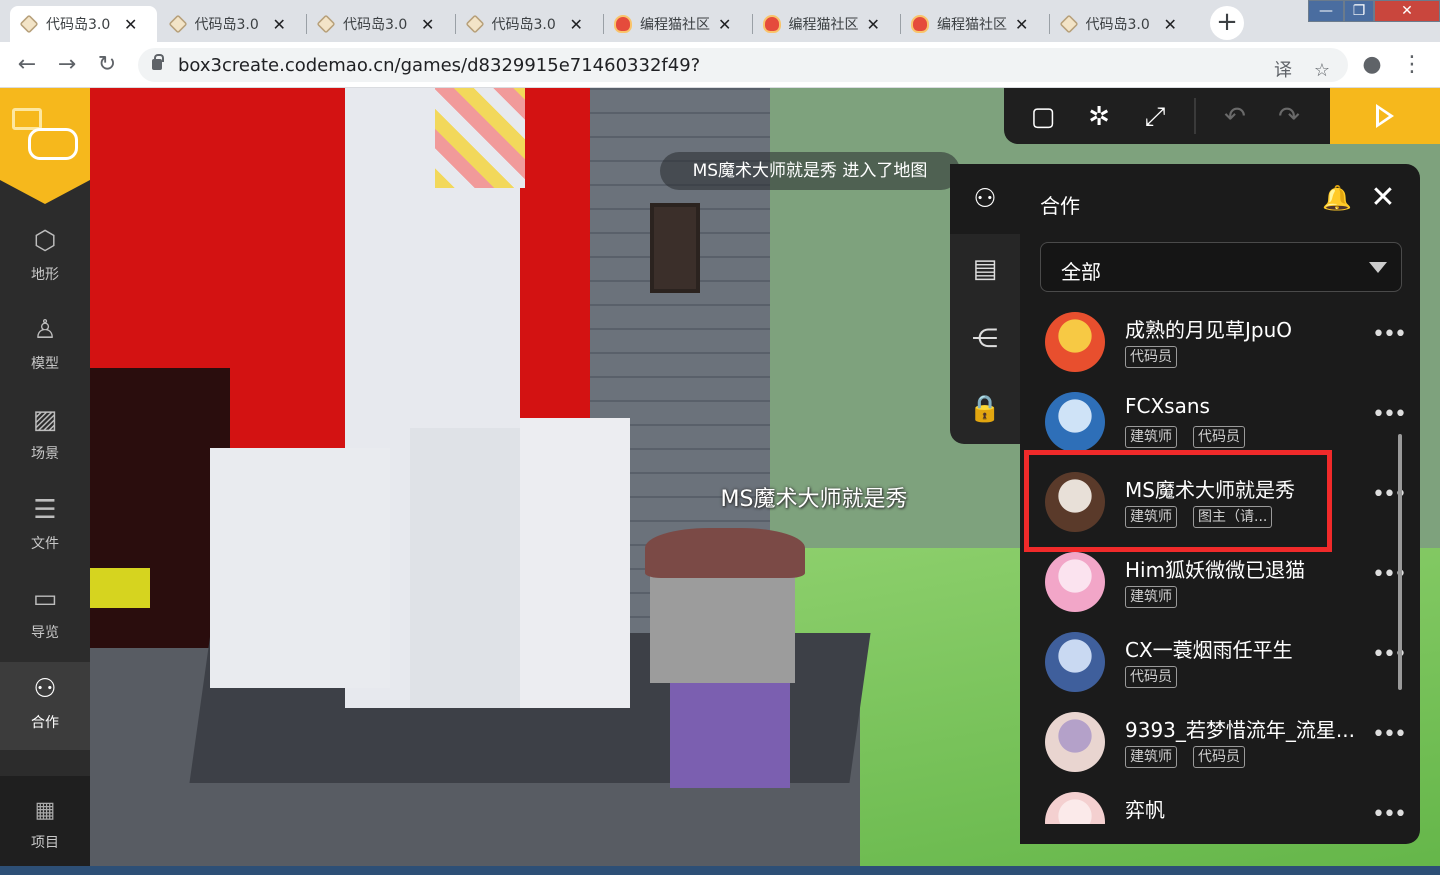  What do you see at coordinates (45, 723) in the screenshot?
I see `sidebar-item-label: 合作` at bounding box center [45, 723].